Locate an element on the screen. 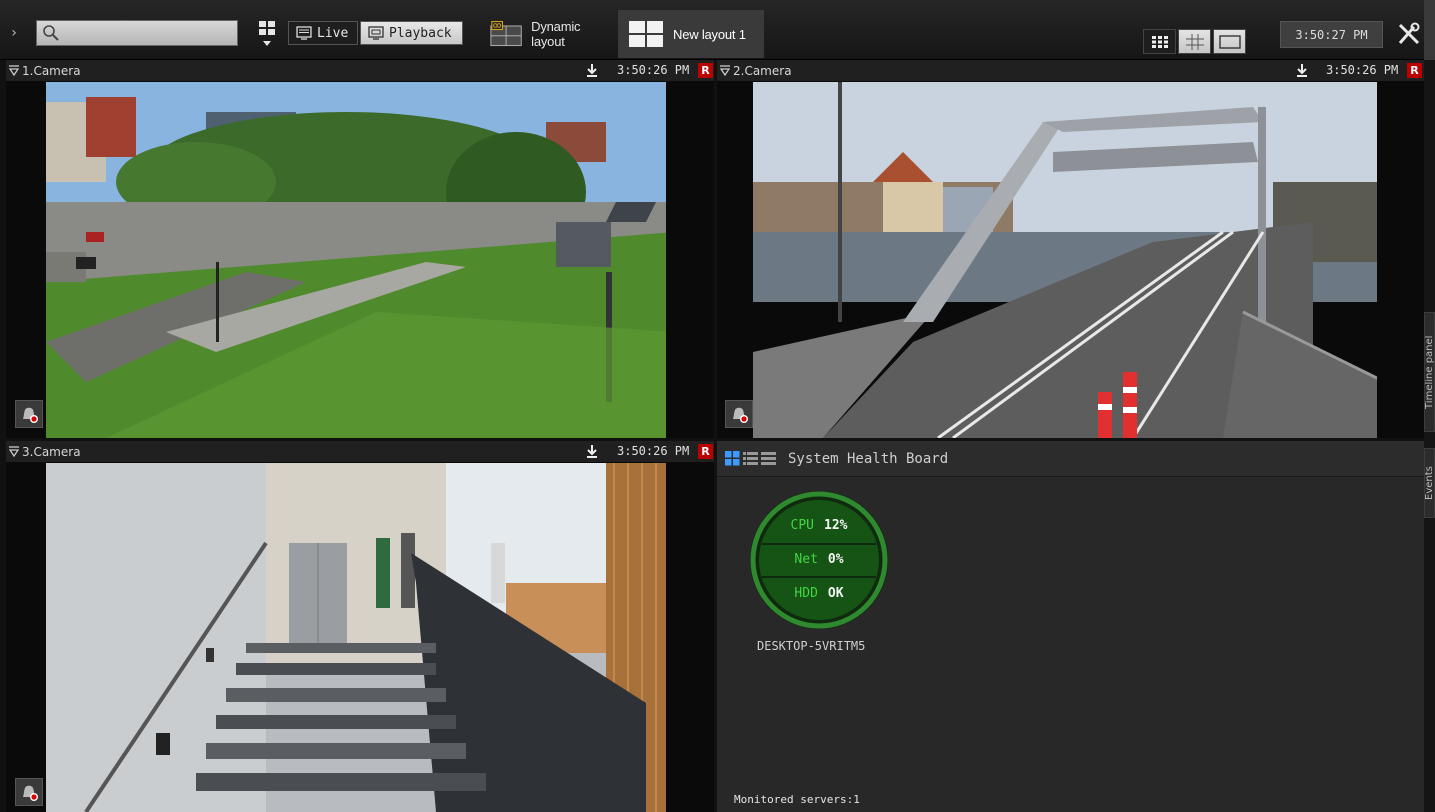 The image size is (1435, 812). net-value: 0% is located at coordinates (835, 559).